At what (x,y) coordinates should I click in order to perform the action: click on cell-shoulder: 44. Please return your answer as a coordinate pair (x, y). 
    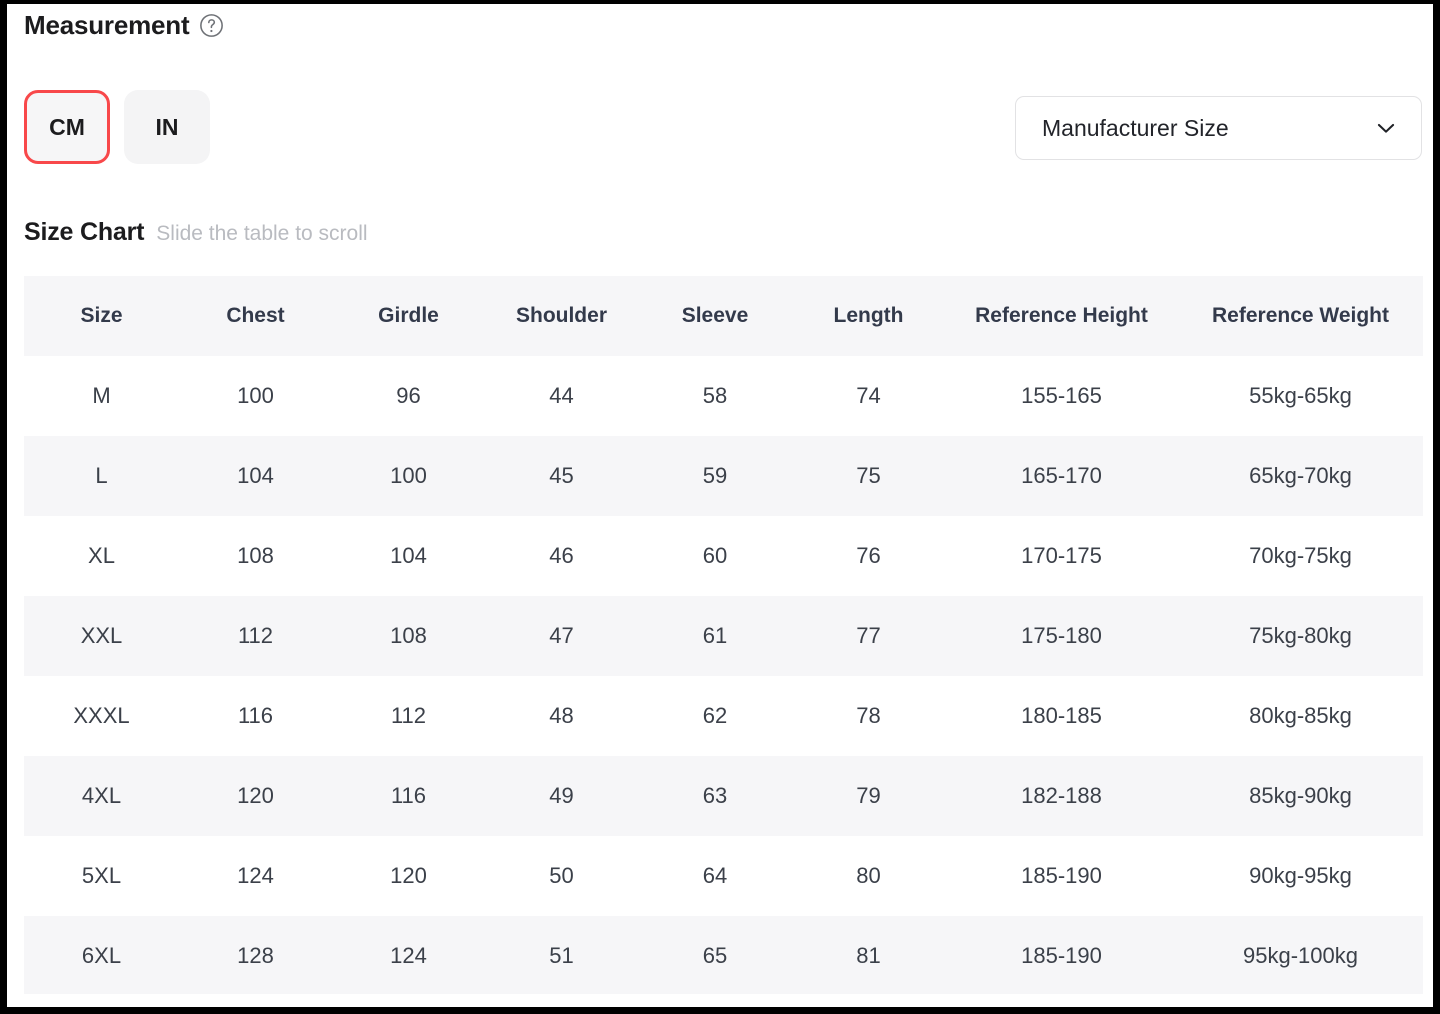
    Looking at the image, I should click on (561, 395).